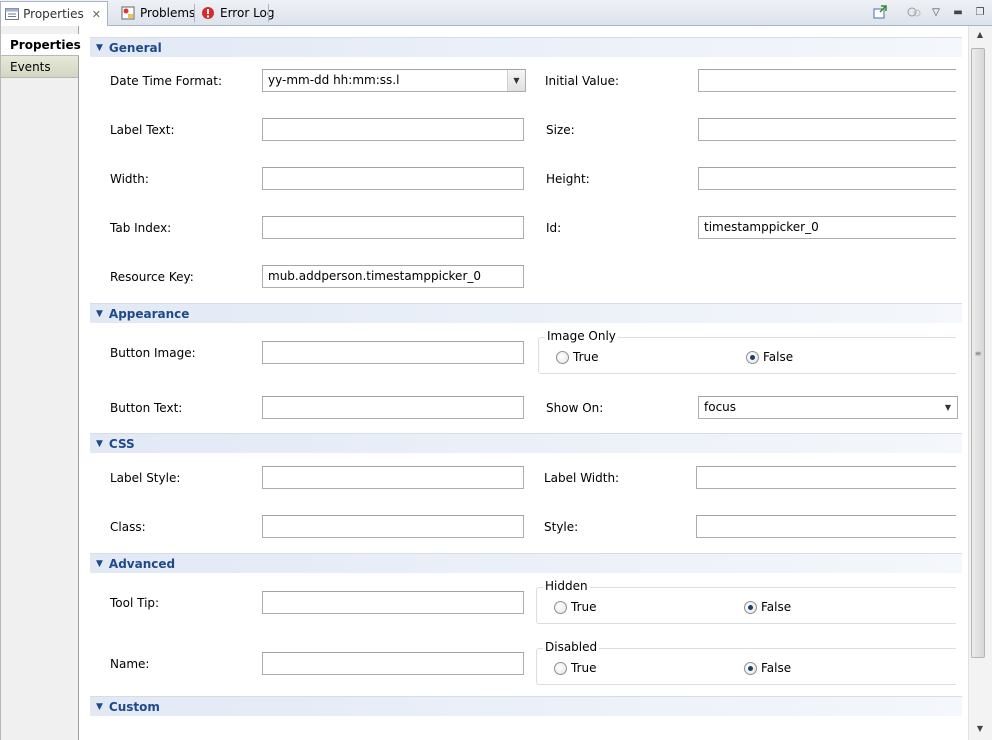 The height and width of the screenshot is (740, 992). What do you see at coordinates (776, 607) in the screenshot?
I see `hidden-false-label: False` at bounding box center [776, 607].